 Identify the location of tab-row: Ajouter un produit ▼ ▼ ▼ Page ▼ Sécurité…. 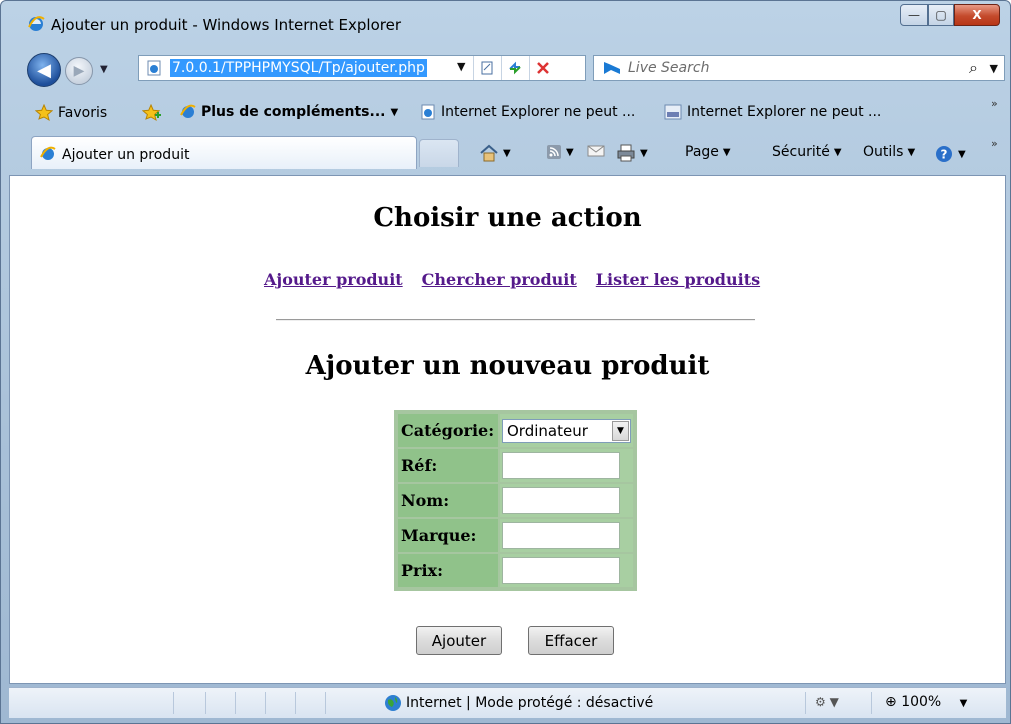
(505, 152).